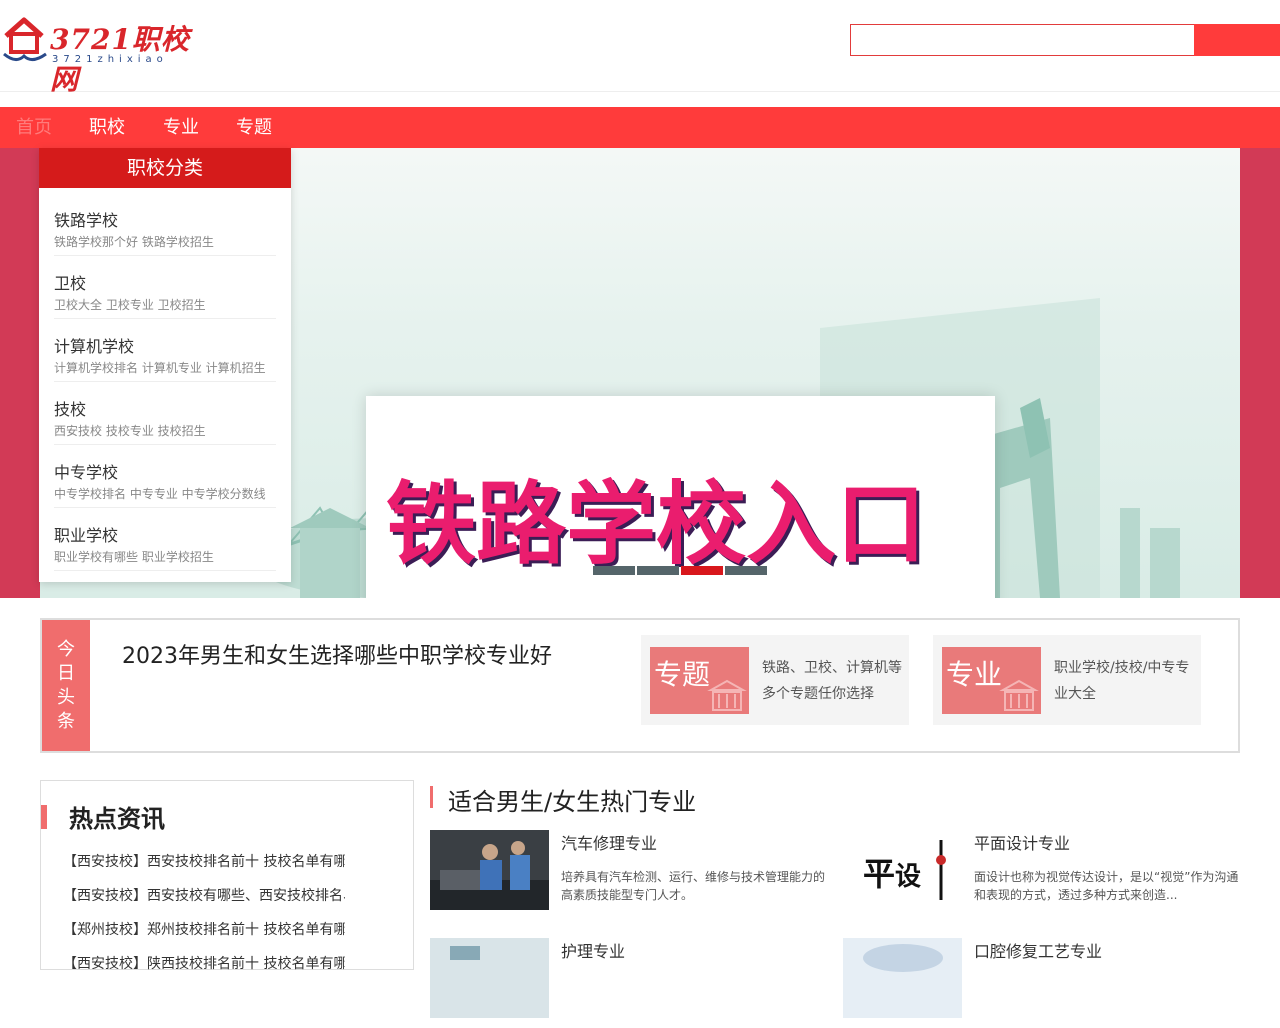  What do you see at coordinates (165, 287) in the screenshot?
I see `category-item: 卫校 卫校大全 卫校专业 卫校招生` at bounding box center [165, 287].